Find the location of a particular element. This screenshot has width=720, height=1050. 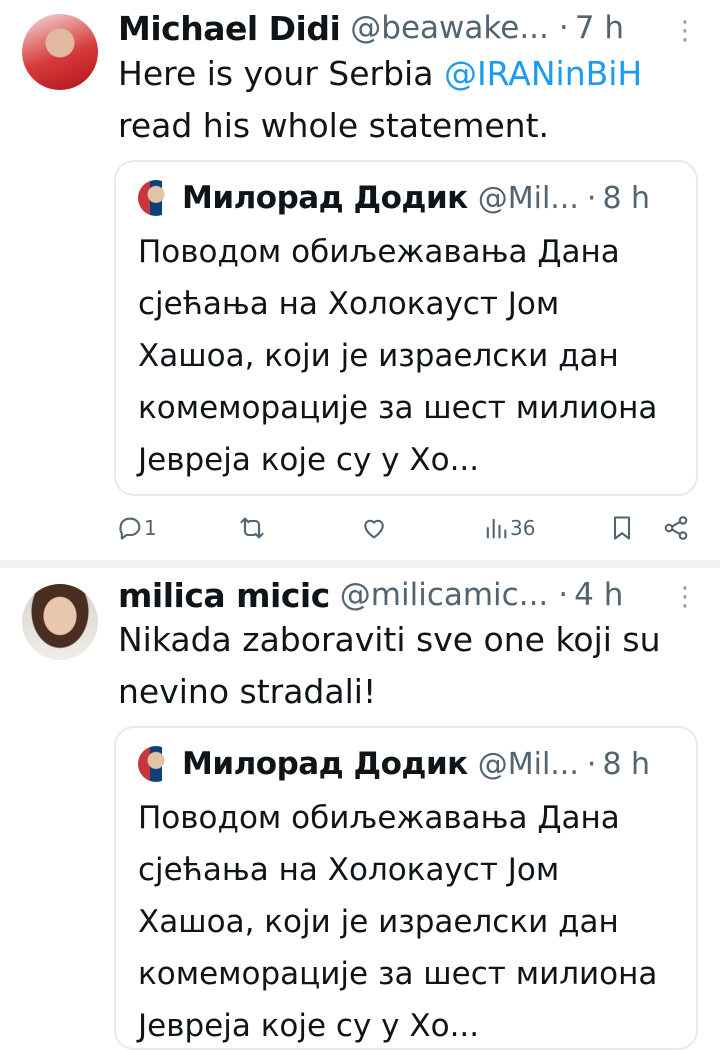

timestamp: 4 h is located at coordinates (598, 595).